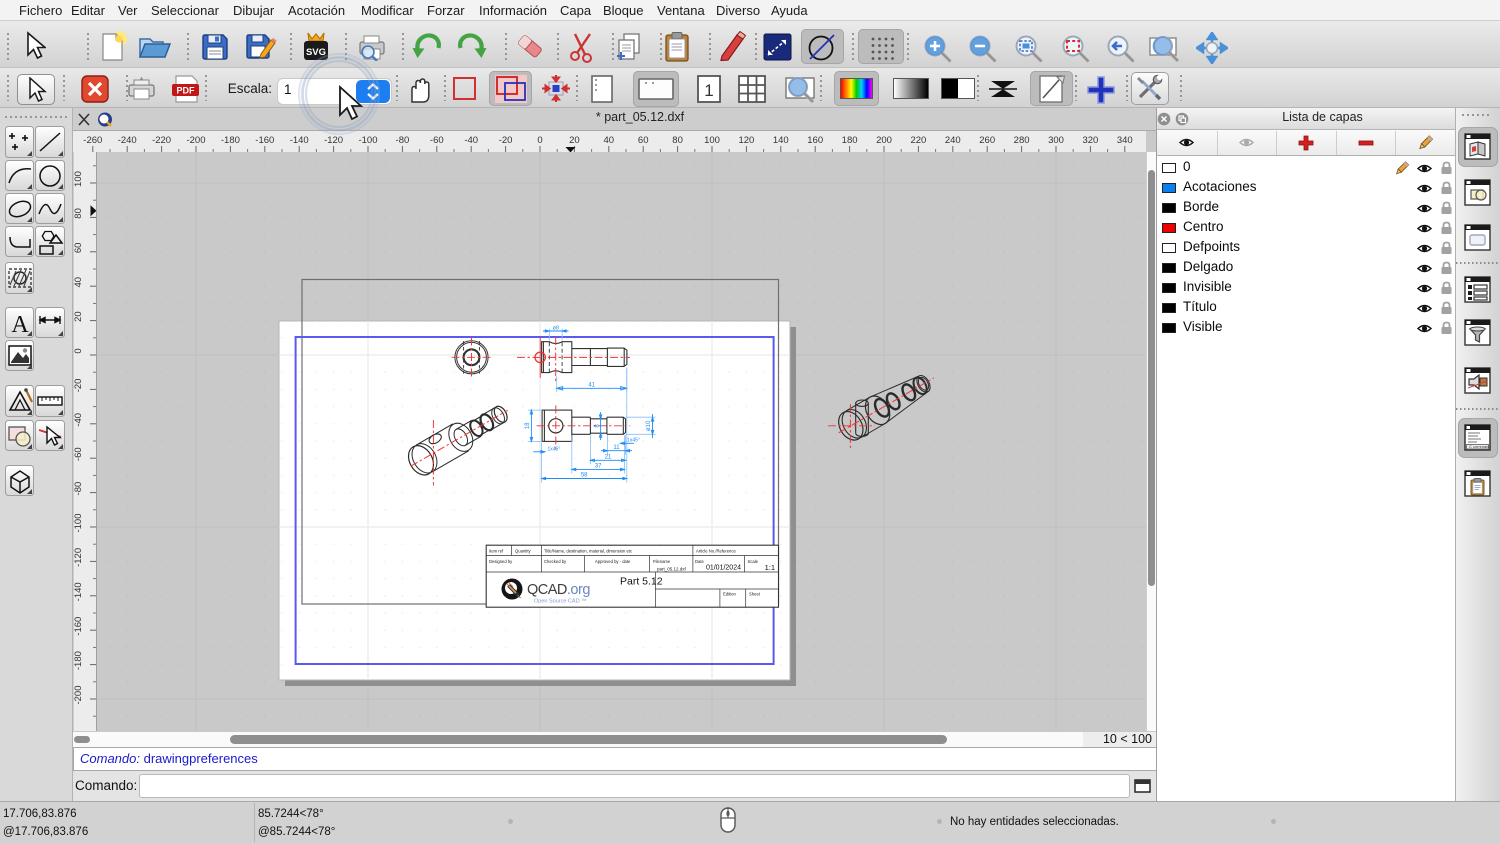 The image size is (1500, 844). What do you see at coordinates (953, 140) in the screenshot?
I see `svg-text: 240` at bounding box center [953, 140].